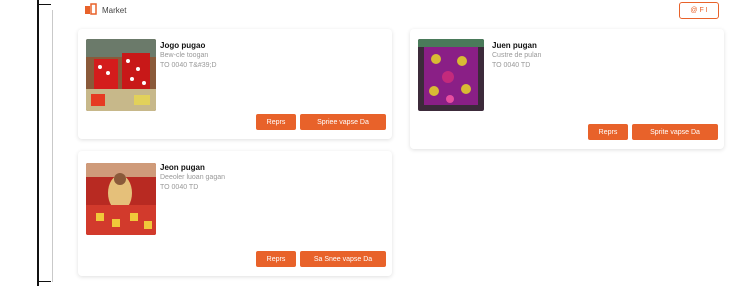 This screenshot has height=286, width=736. I want to click on card-subtitle: Deeoler luoan gagan, so click(192, 177).